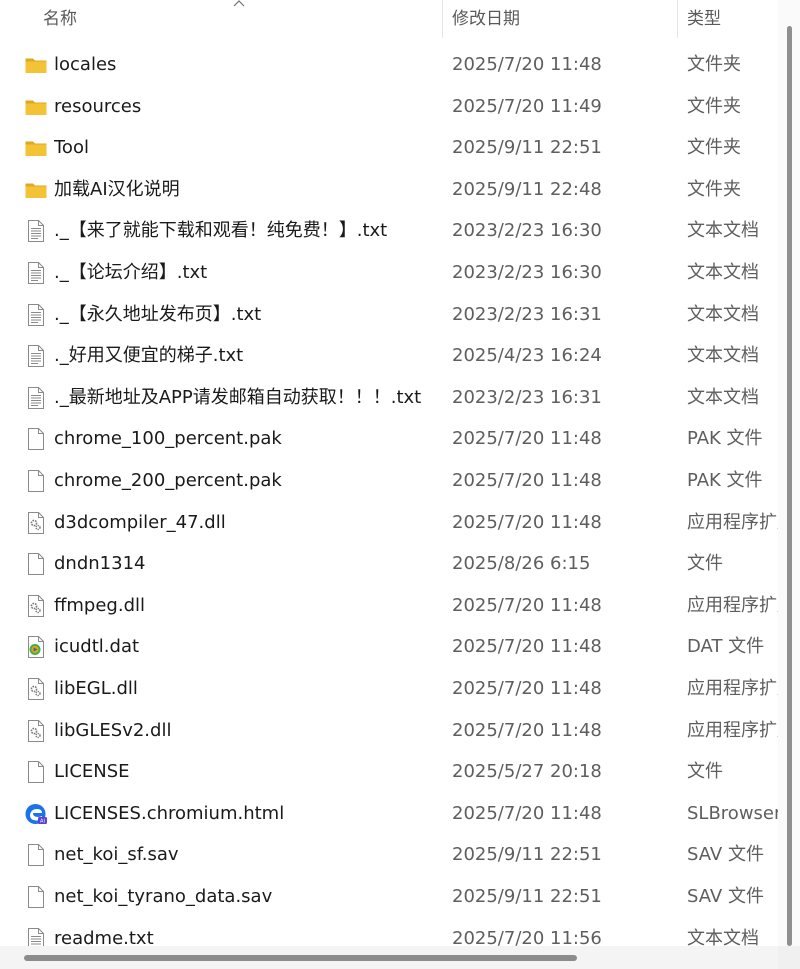 This screenshot has height=969, width=800. What do you see at coordinates (389, 606) in the screenshot?
I see `file-row: ffmpeg.dll 2025/7/20 11:48 应用程序扩展` at bounding box center [389, 606].